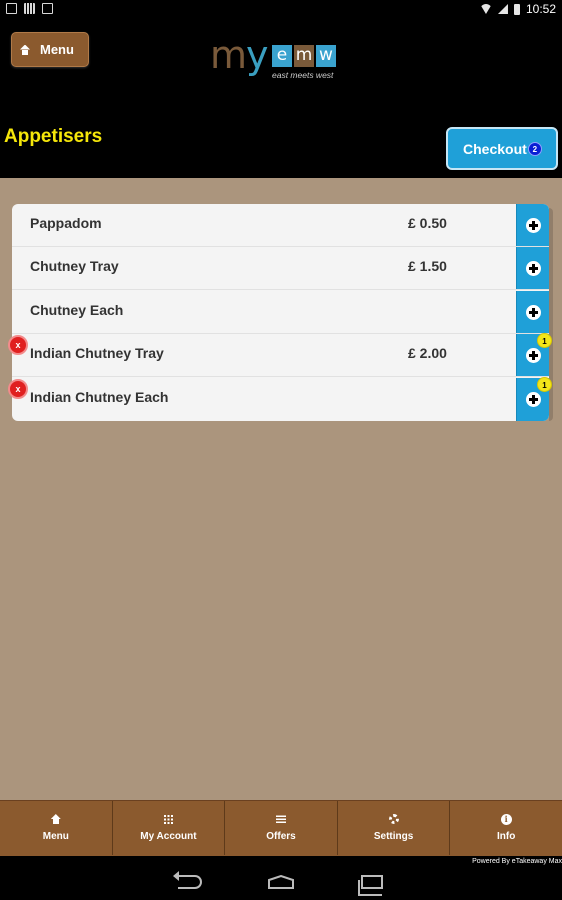 The height and width of the screenshot is (900, 562). Describe the element at coordinates (53, 136) in the screenshot. I see `page-title: Appetisers` at that location.